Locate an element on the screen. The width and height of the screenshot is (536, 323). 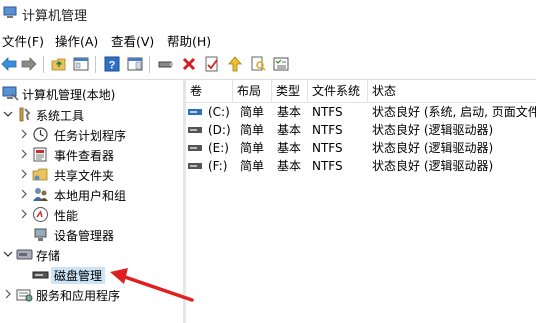
cell-volume: (C:) is located at coordinates (219, 112).